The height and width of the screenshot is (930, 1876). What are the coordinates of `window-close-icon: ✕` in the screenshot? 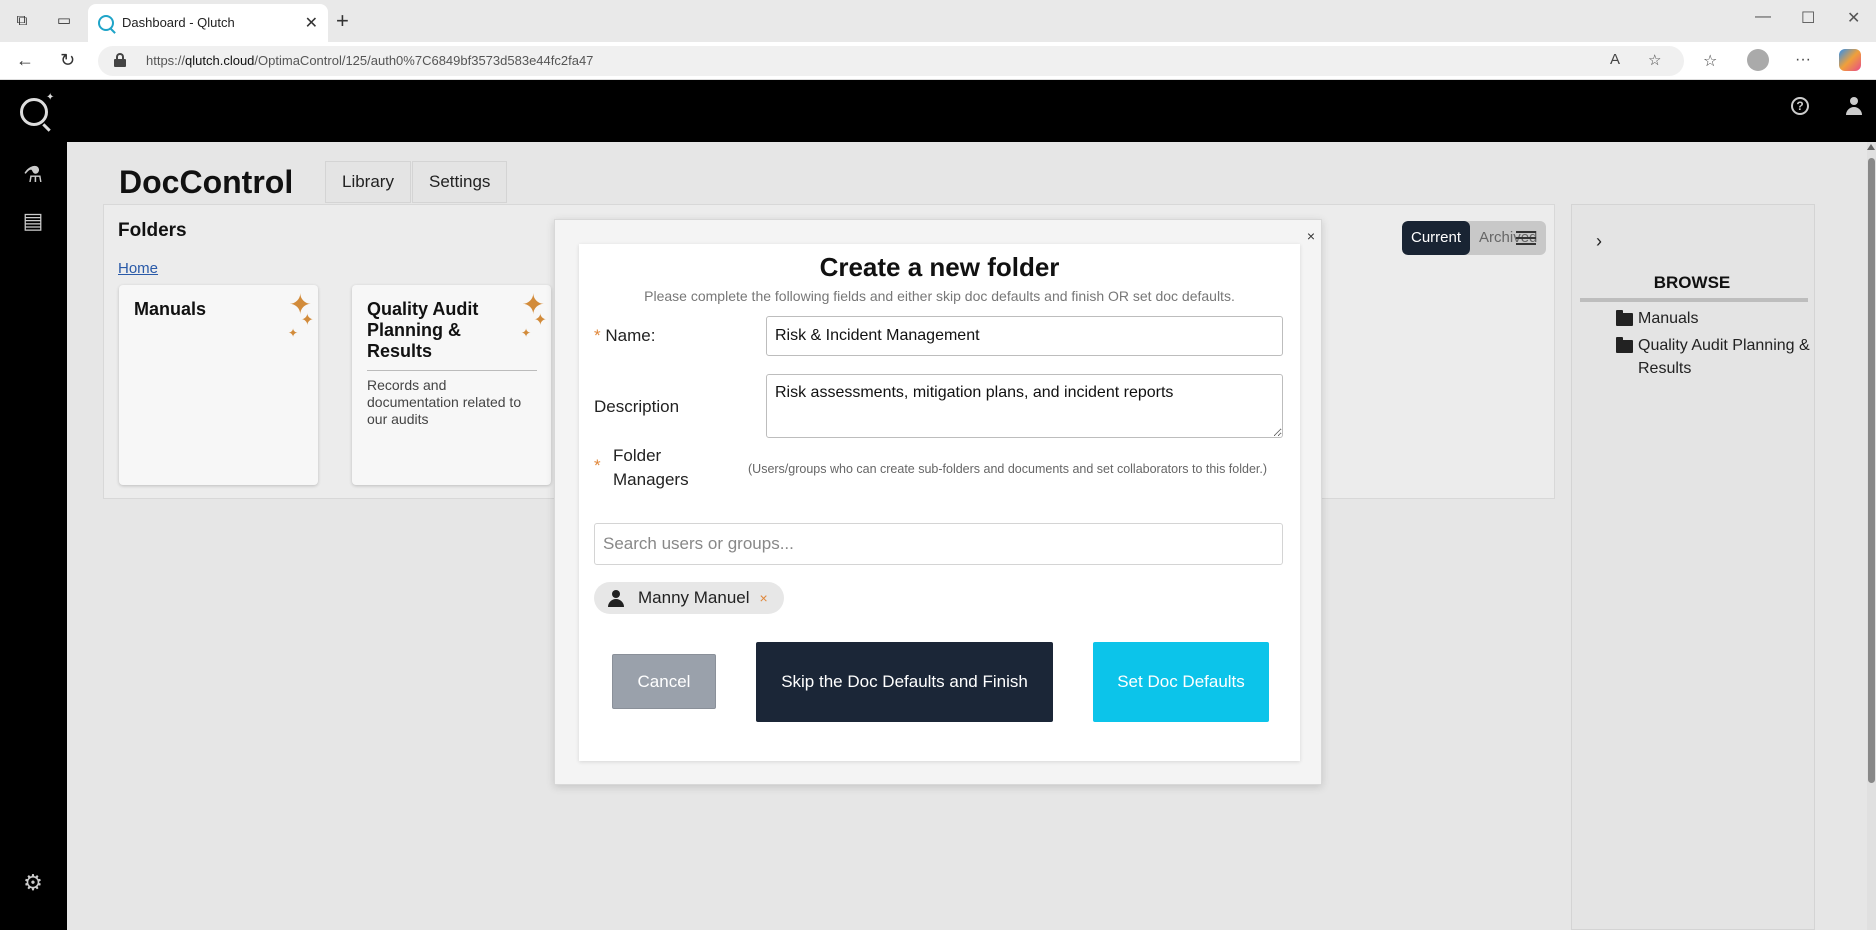 It's located at (1853, 18).